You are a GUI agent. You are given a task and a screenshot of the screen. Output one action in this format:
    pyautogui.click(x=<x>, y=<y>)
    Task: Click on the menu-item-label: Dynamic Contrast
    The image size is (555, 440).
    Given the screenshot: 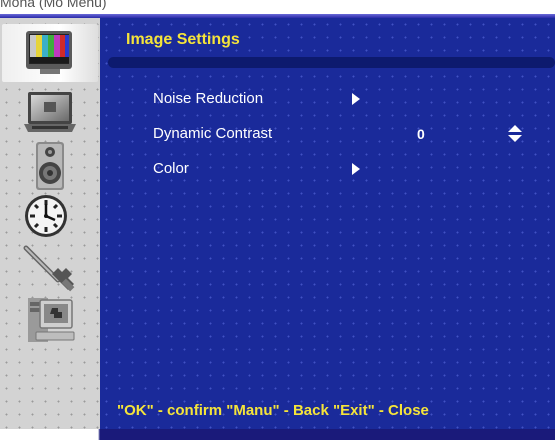 What is the action you would take?
    pyautogui.click(x=213, y=133)
    